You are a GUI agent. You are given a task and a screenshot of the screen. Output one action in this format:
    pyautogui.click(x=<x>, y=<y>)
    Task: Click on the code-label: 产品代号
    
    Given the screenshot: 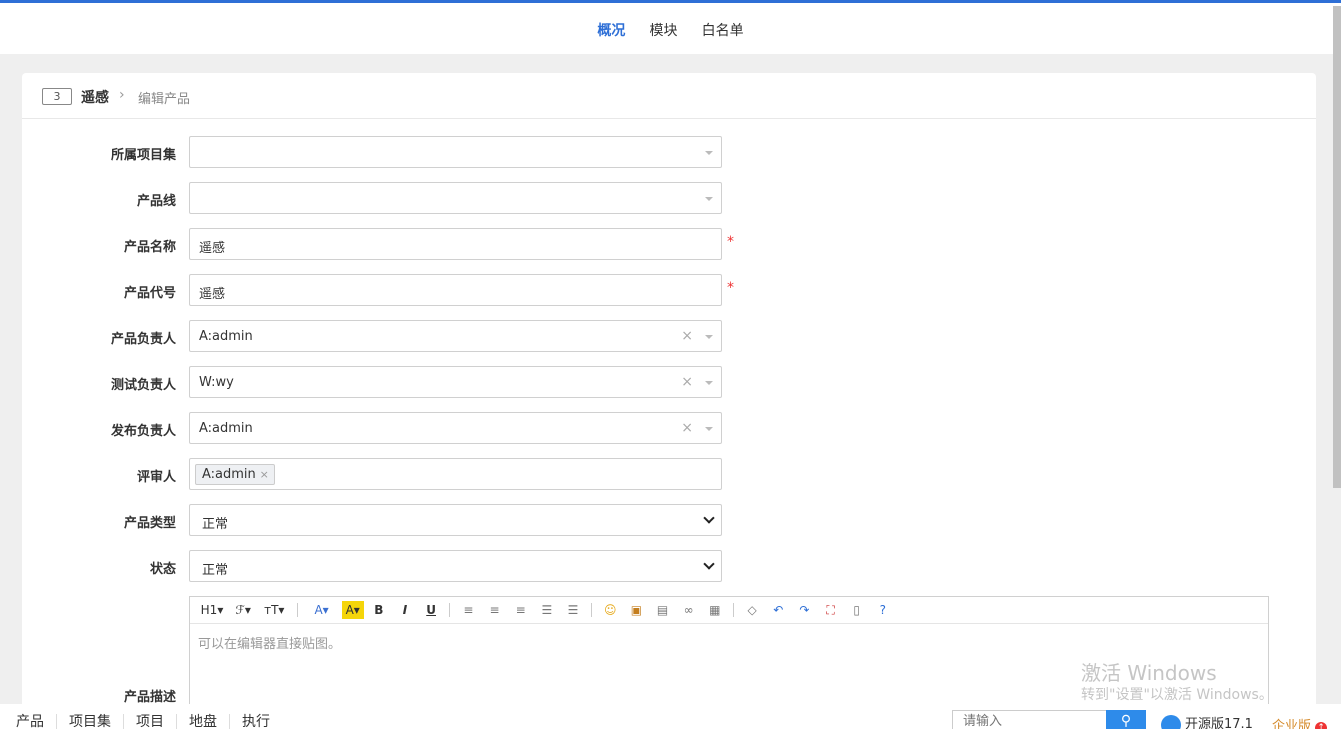 What is the action you would take?
    pyautogui.click(x=149, y=293)
    